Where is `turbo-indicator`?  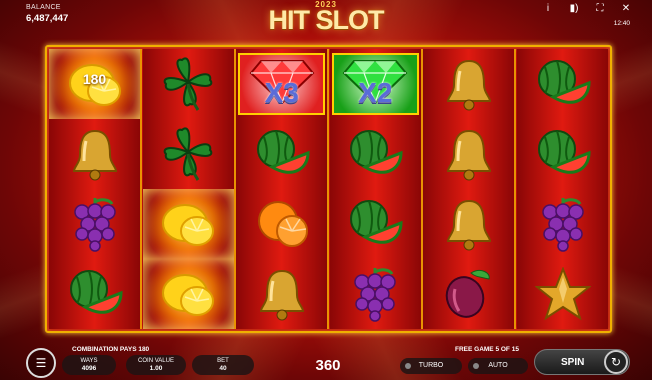 turbo-indicator is located at coordinates (408, 366).